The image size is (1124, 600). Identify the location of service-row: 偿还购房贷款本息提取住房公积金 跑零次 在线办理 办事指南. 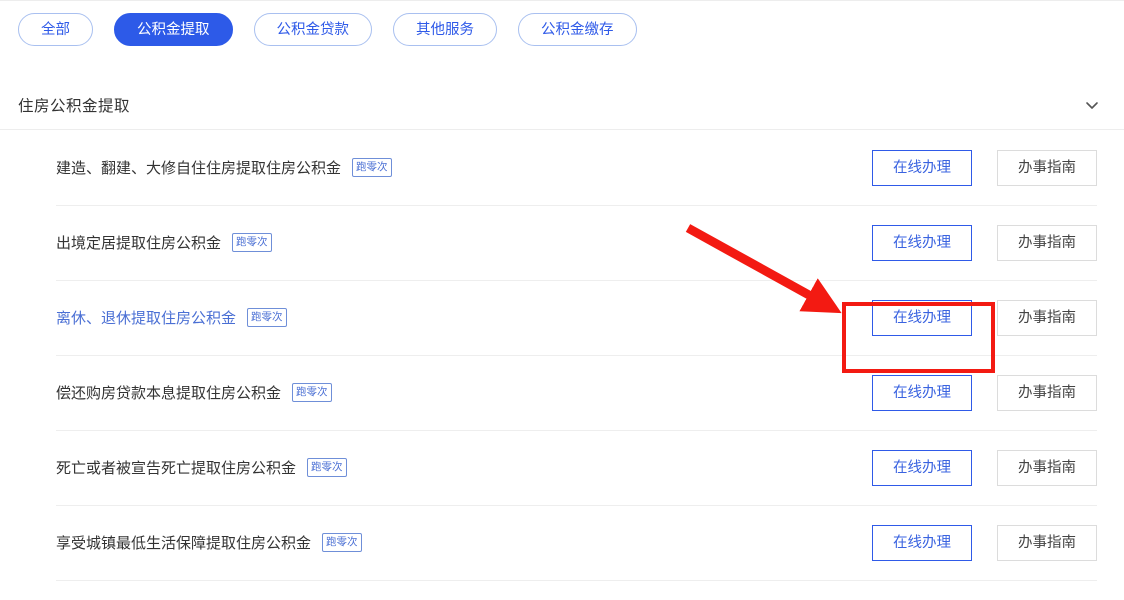
(562, 392).